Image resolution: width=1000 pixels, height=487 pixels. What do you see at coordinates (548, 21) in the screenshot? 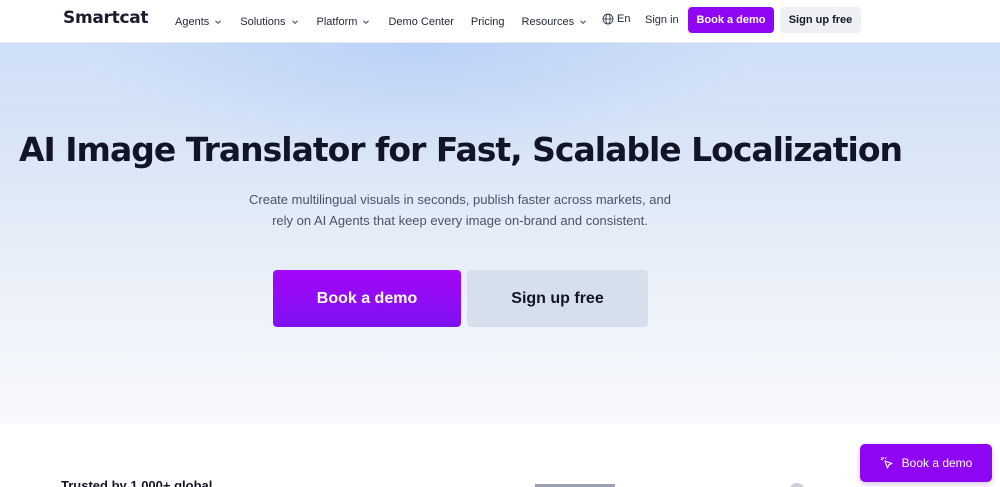
I see `nav-item-label: Resources` at bounding box center [548, 21].